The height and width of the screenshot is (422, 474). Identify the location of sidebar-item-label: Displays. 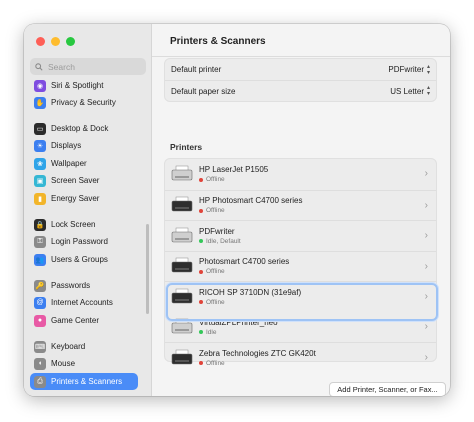
(66, 145).